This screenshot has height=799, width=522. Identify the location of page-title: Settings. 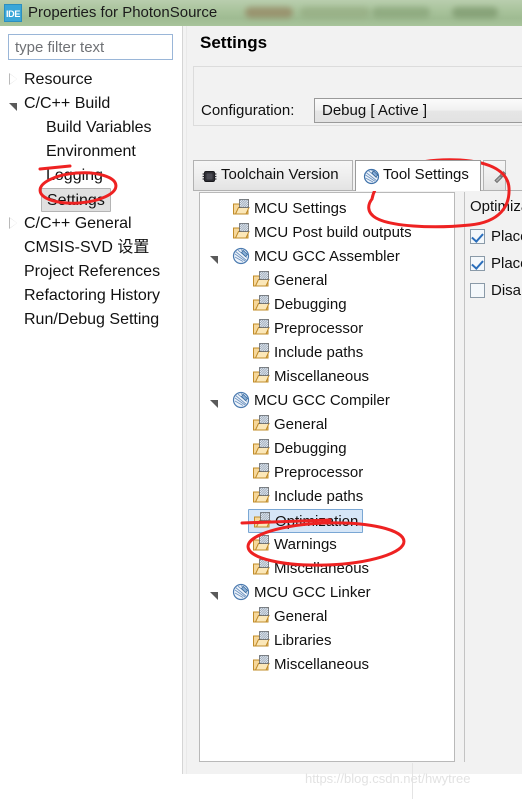
(234, 42).